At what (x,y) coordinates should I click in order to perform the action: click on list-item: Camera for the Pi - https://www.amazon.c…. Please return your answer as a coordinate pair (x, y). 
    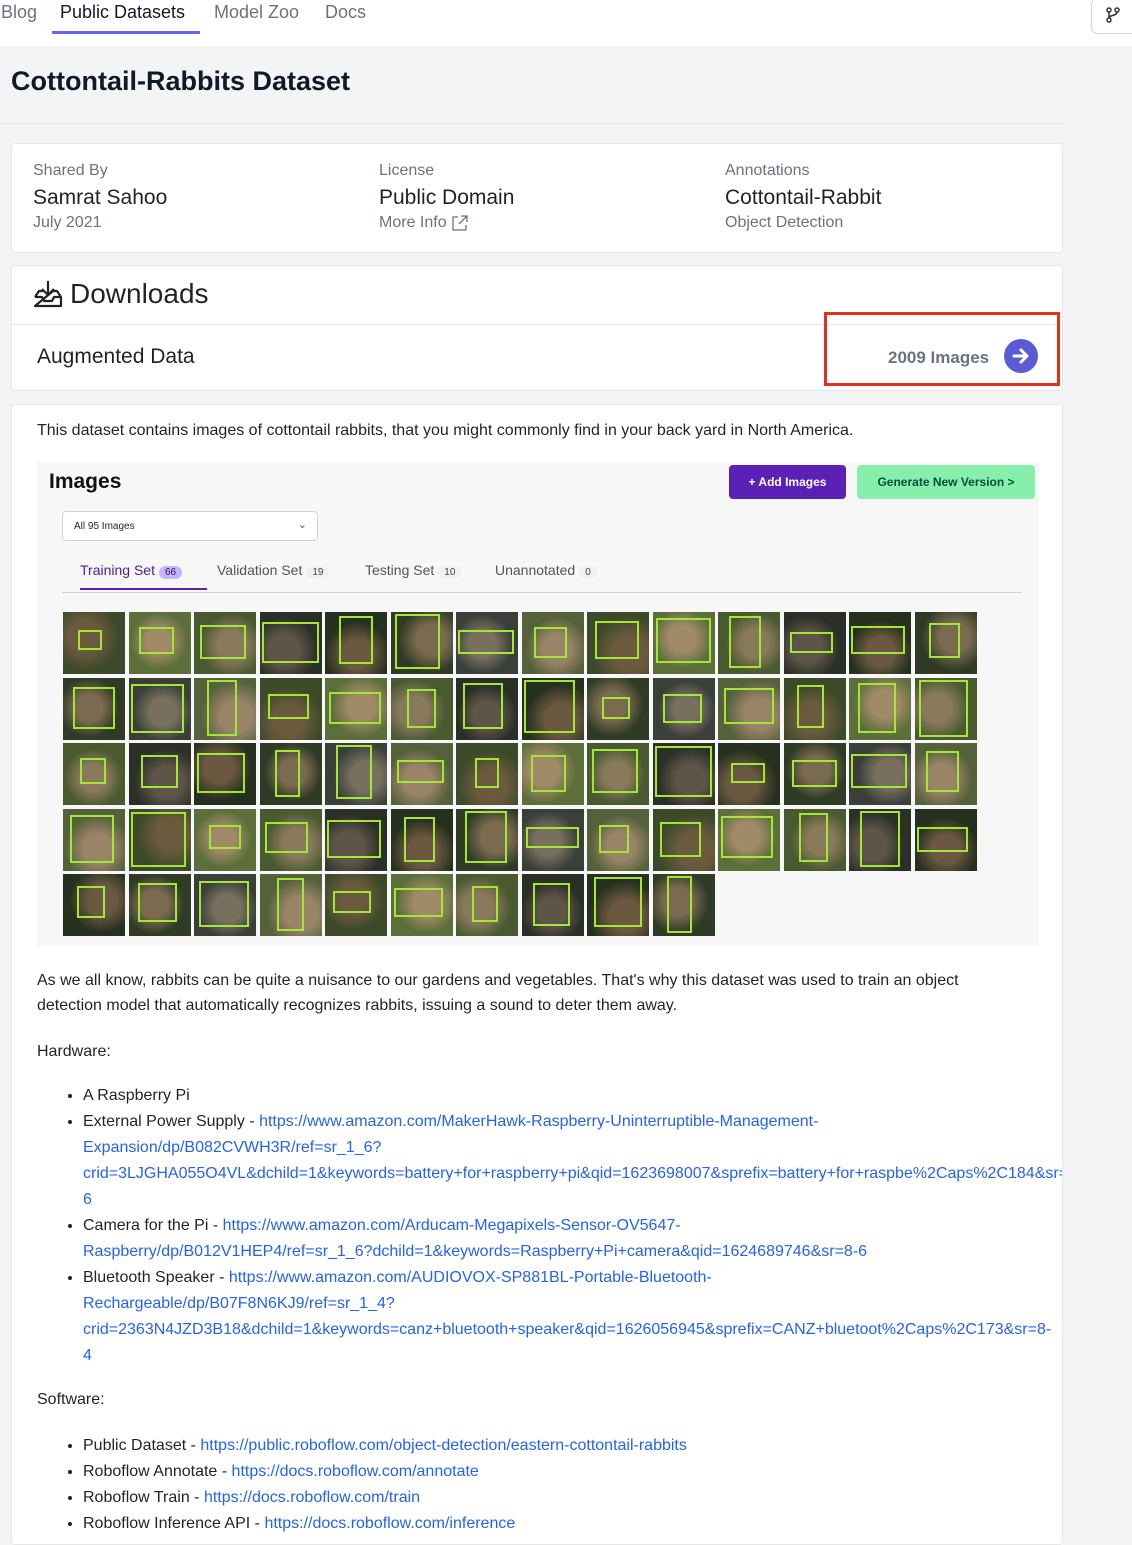
    Looking at the image, I should click on (572, 1239).